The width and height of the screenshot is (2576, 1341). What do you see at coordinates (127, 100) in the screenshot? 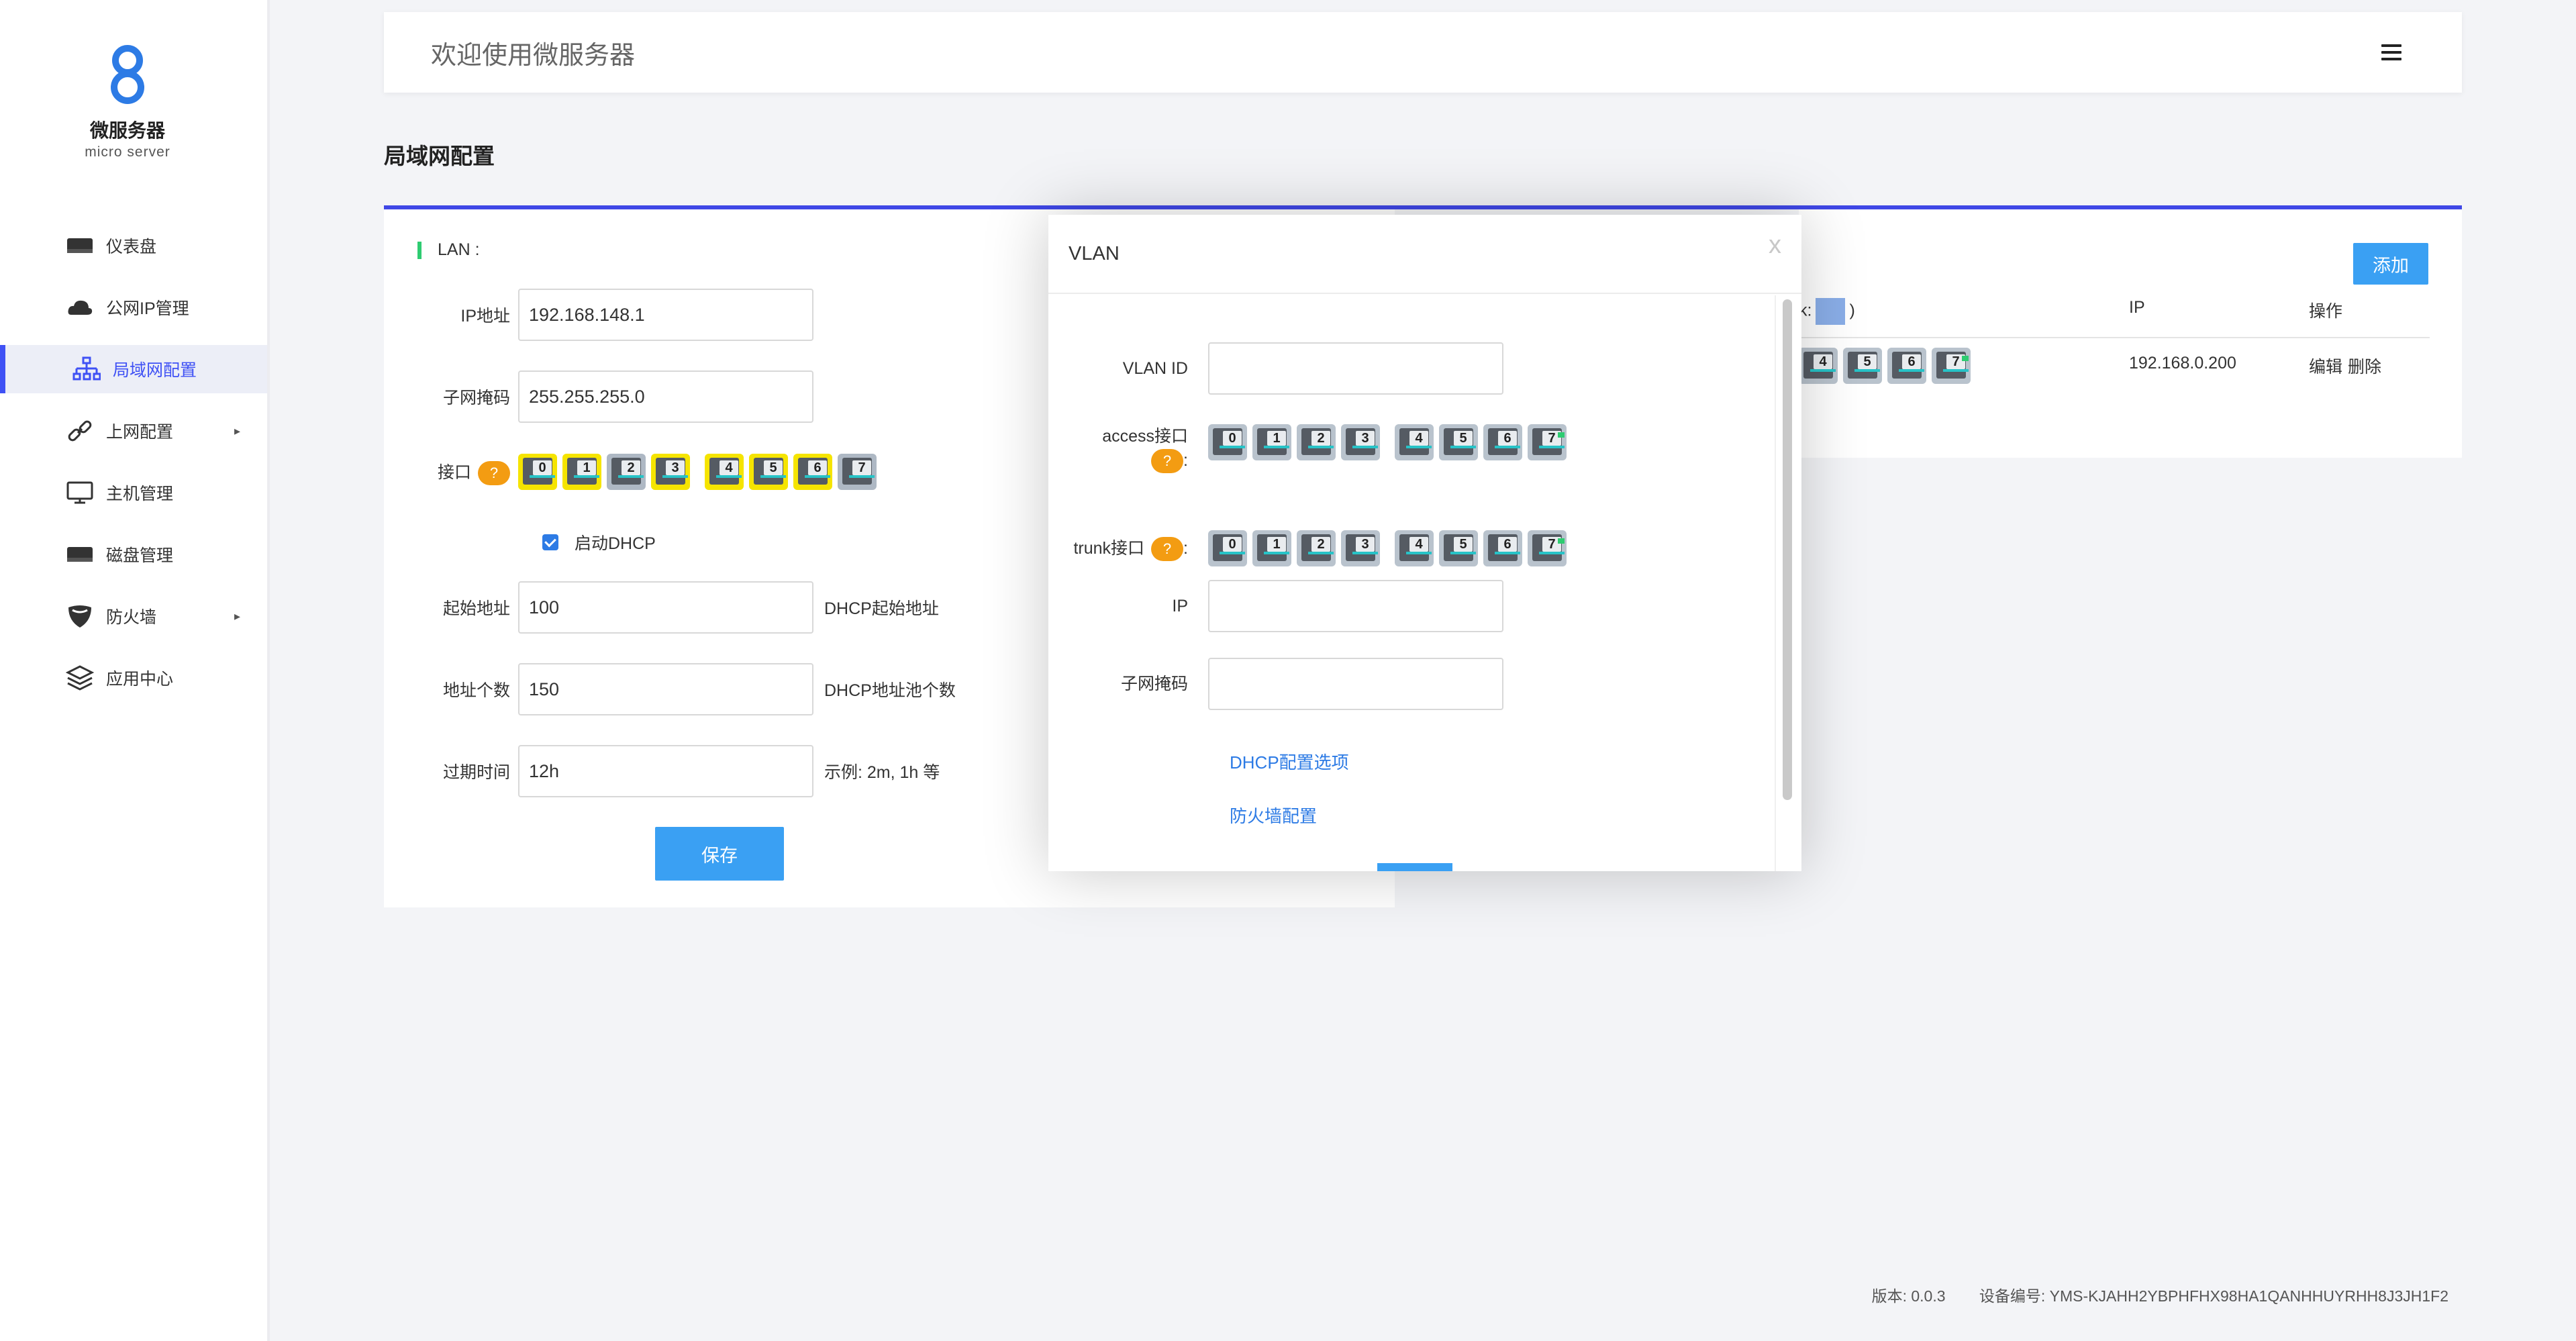
I see `logo: 微服务器 micro server` at bounding box center [127, 100].